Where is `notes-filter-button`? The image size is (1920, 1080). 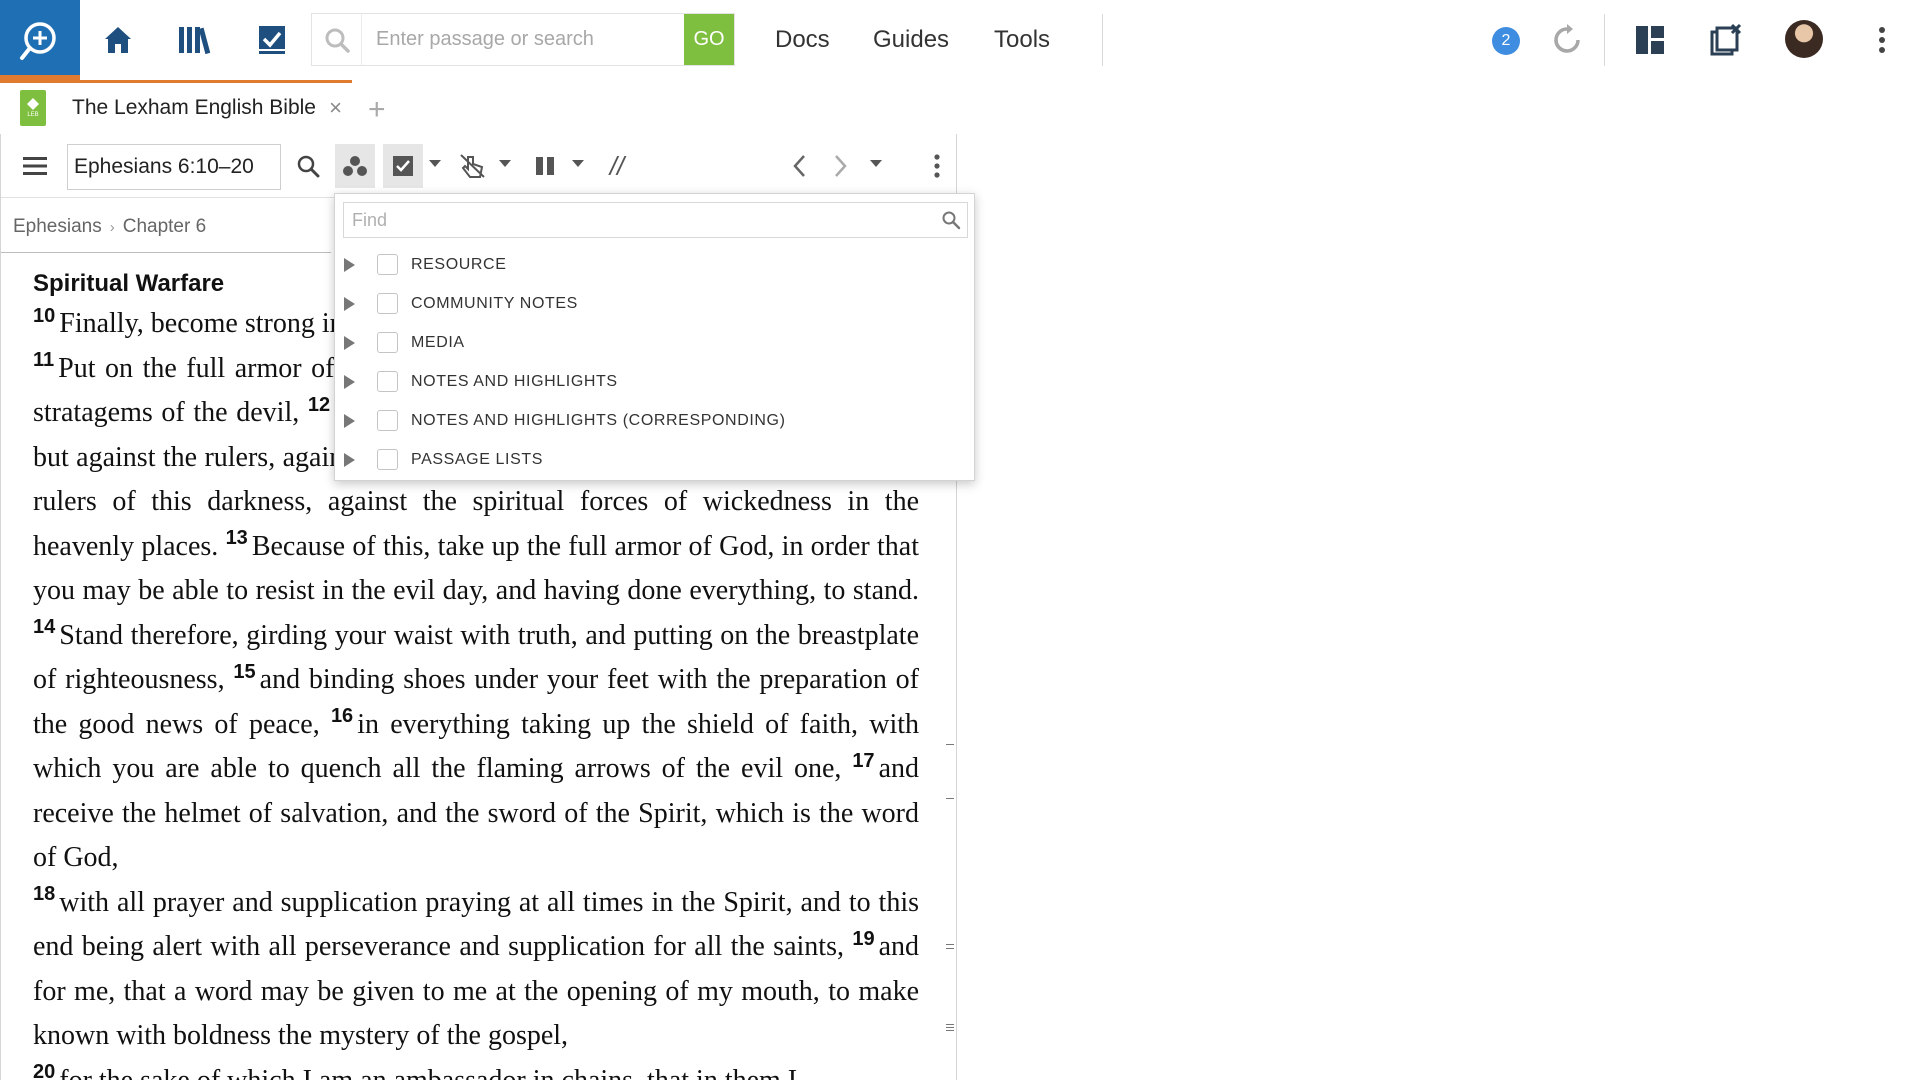
notes-filter-button is located at coordinates (403, 166).